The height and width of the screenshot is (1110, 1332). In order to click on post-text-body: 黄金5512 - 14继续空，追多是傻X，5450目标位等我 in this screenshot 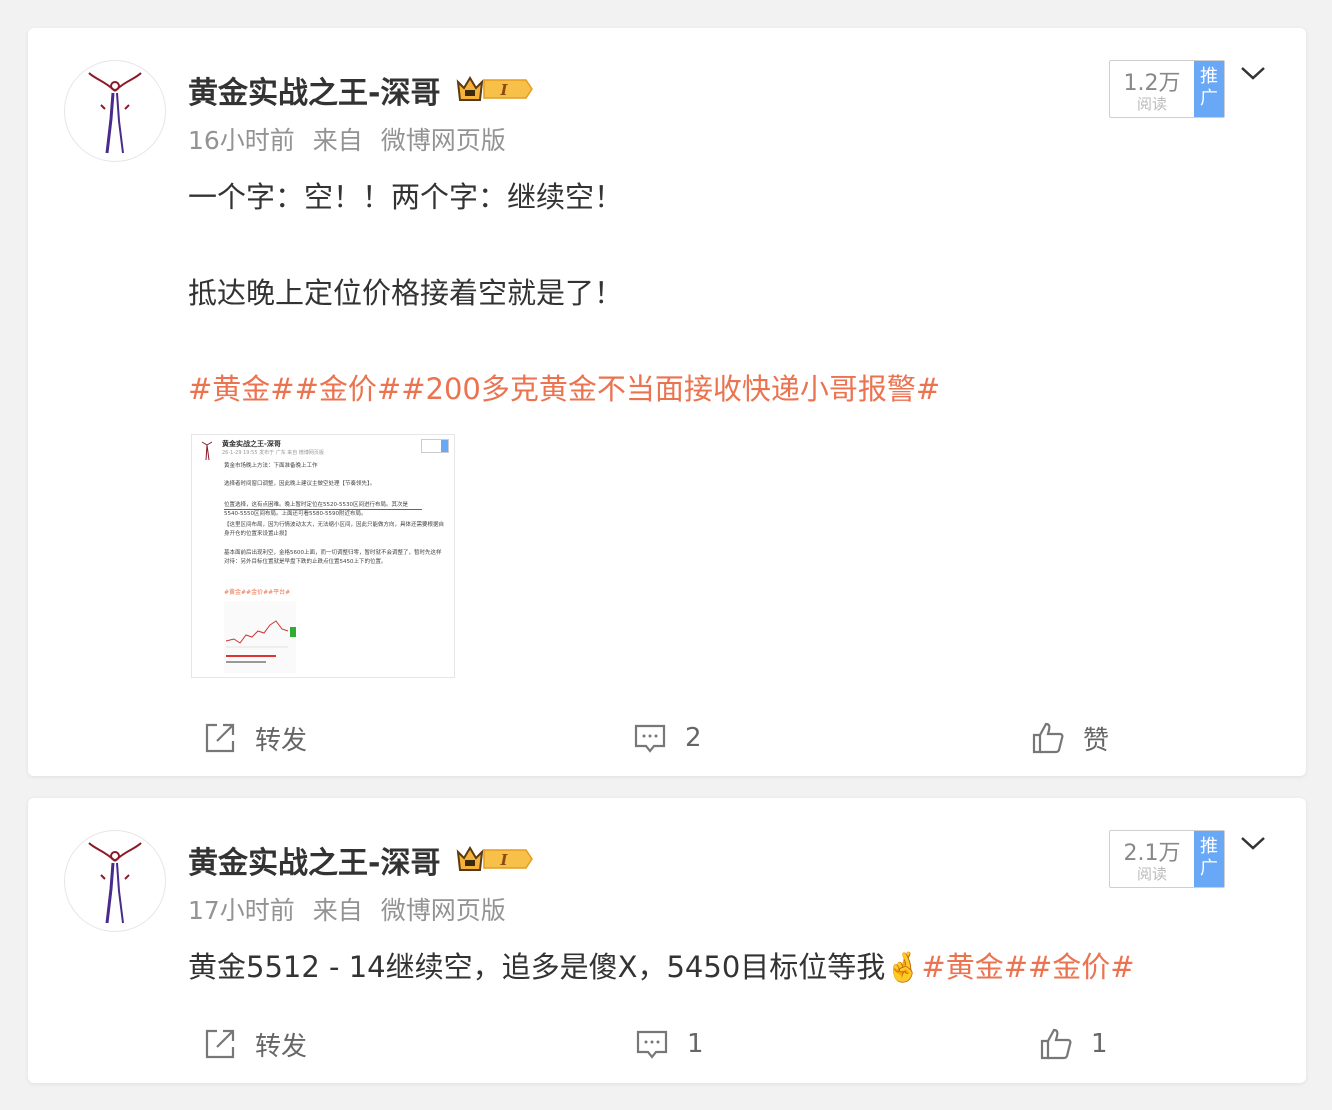, I will do `click(537, 967)`.